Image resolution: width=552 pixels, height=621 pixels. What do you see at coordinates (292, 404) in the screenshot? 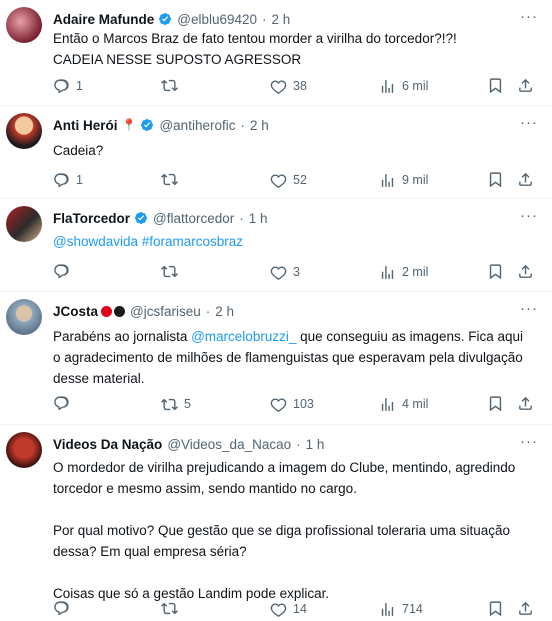
I see `like-button: 103` at bounding box center [292, 404].